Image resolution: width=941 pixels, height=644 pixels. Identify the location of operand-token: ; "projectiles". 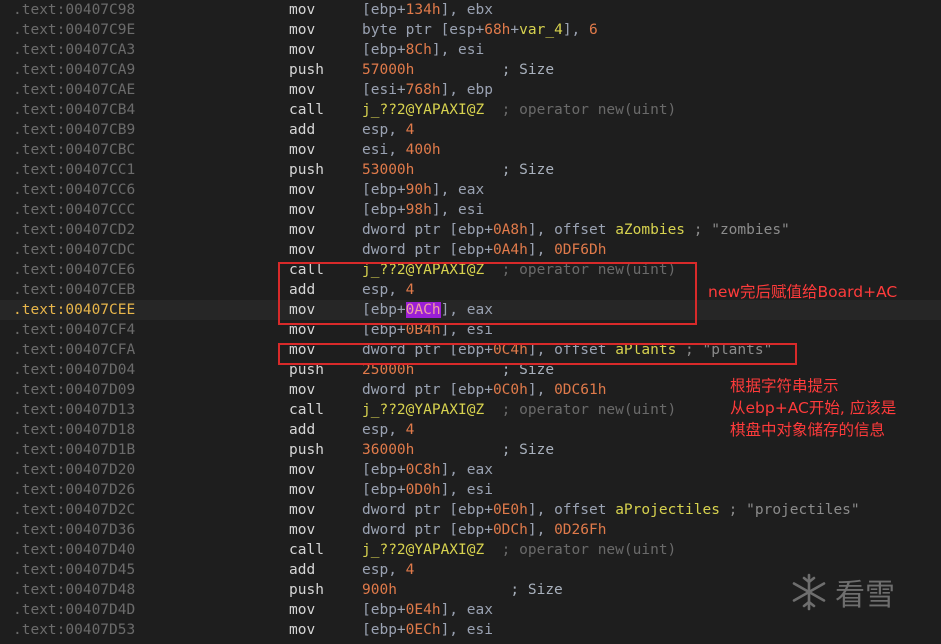
(790, 510).